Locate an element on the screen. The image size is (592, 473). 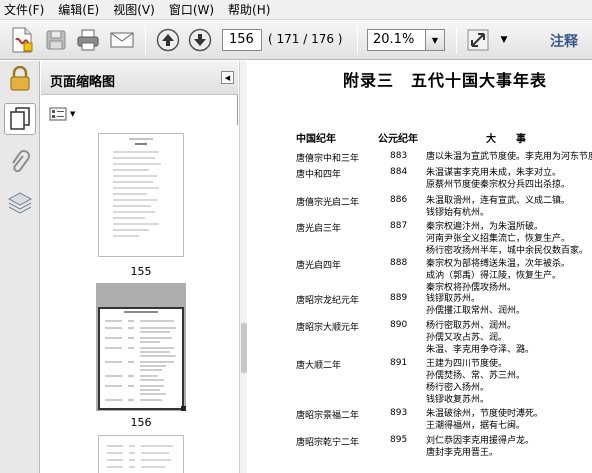
event-line: 杨行密入扬州。 is located at coordinates (458, 388).